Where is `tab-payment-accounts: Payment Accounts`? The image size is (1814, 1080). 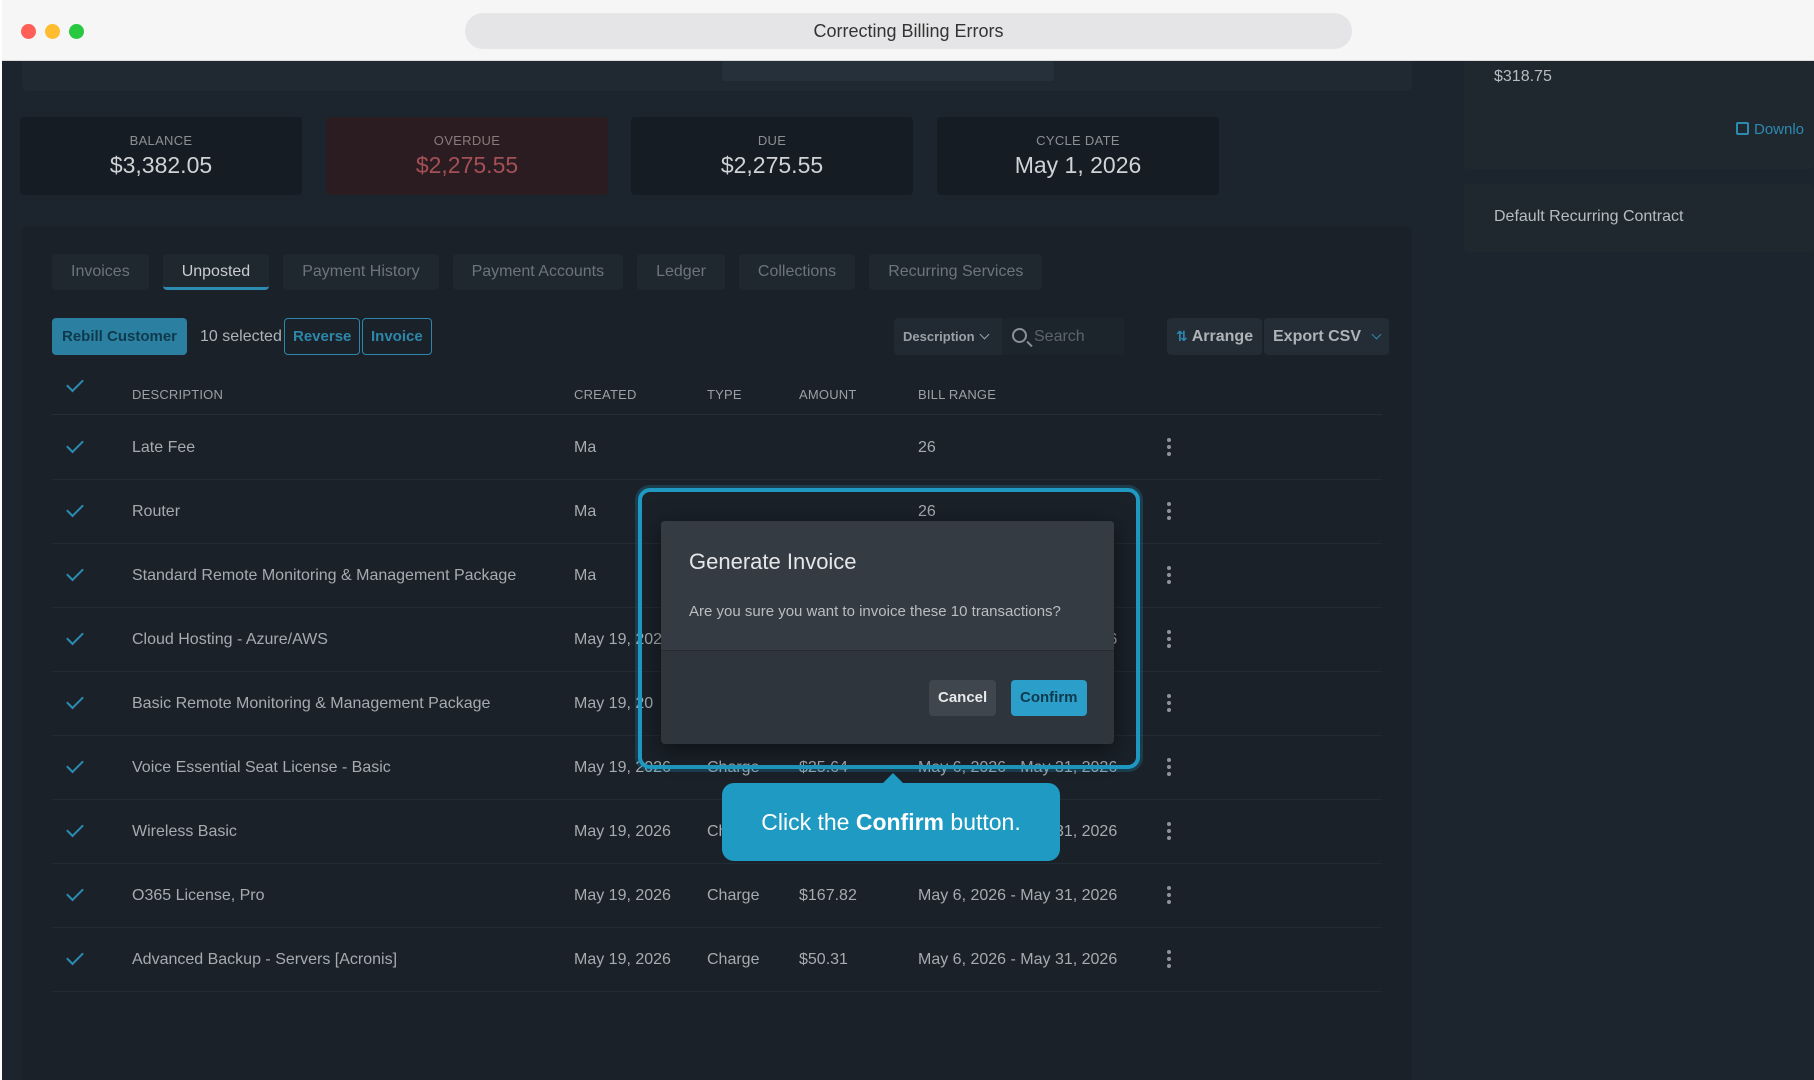
tab-payment-accounts: Payment Accounts is located at coordinates (538, 272).